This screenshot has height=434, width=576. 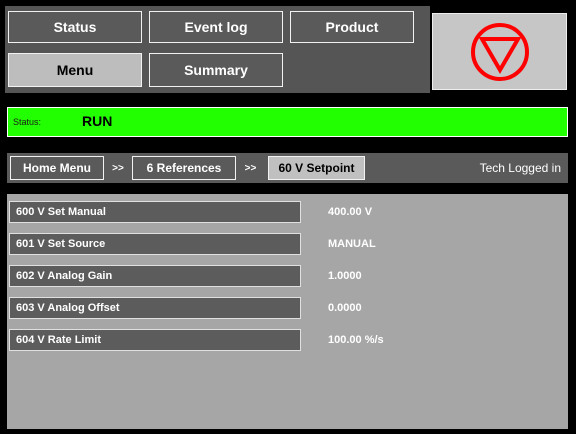 What do you see at coordinates (418, 244) in the screenshot?
I see `param-601-value: MANUAL` at bounding box center [418, 244].